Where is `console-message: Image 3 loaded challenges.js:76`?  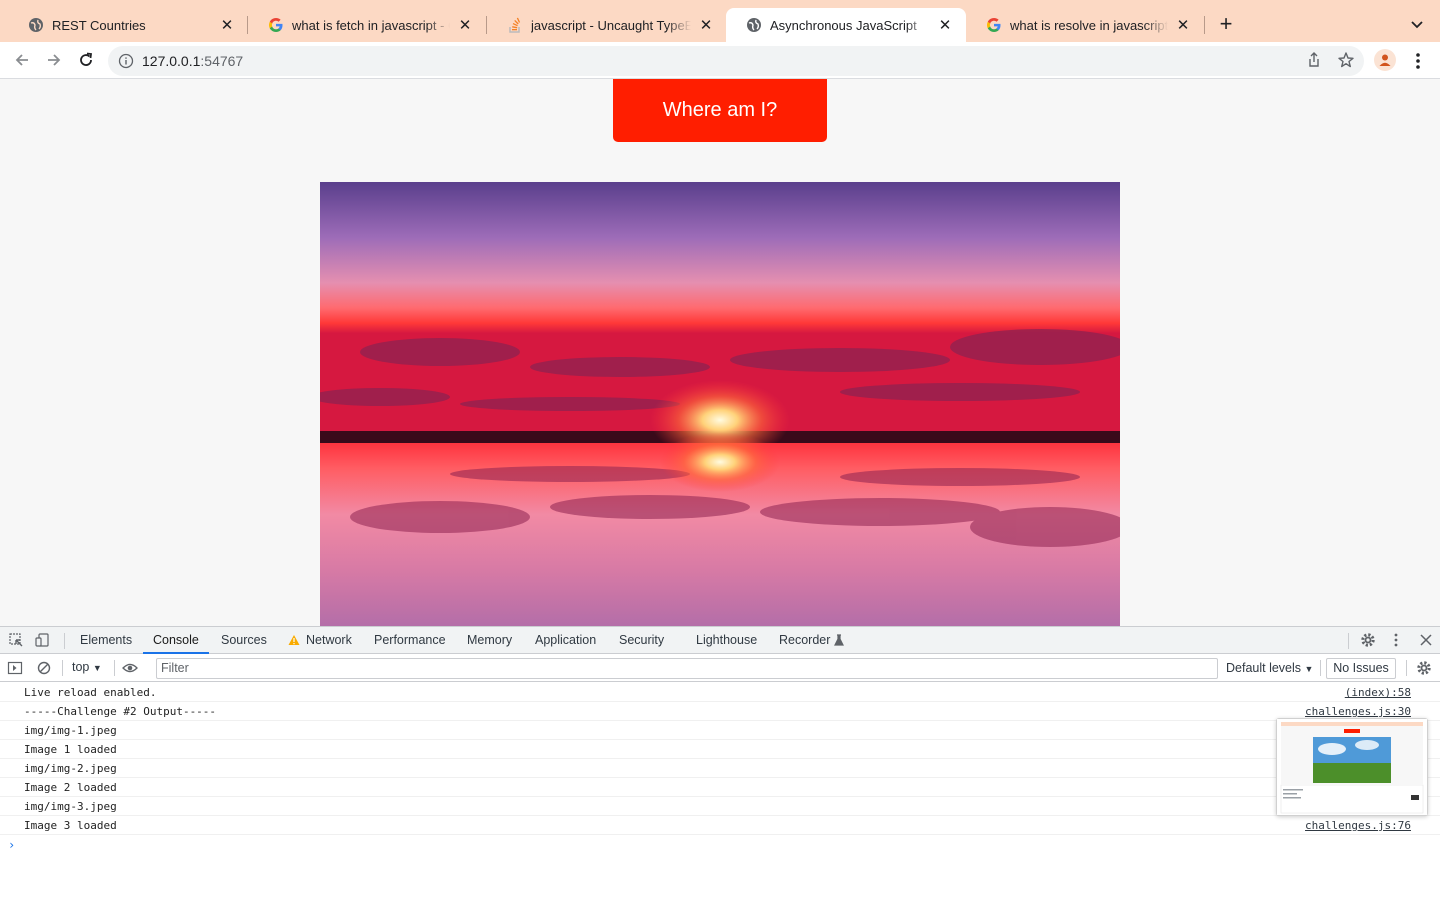
console-message: Image 3 loaded challenges.js:76 is located at coordinates (720, 825).